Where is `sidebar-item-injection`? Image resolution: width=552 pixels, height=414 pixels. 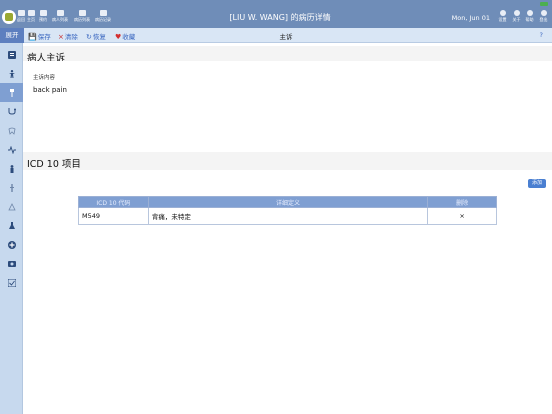 sidebar-item-injection is located at coordinates (11, 187).